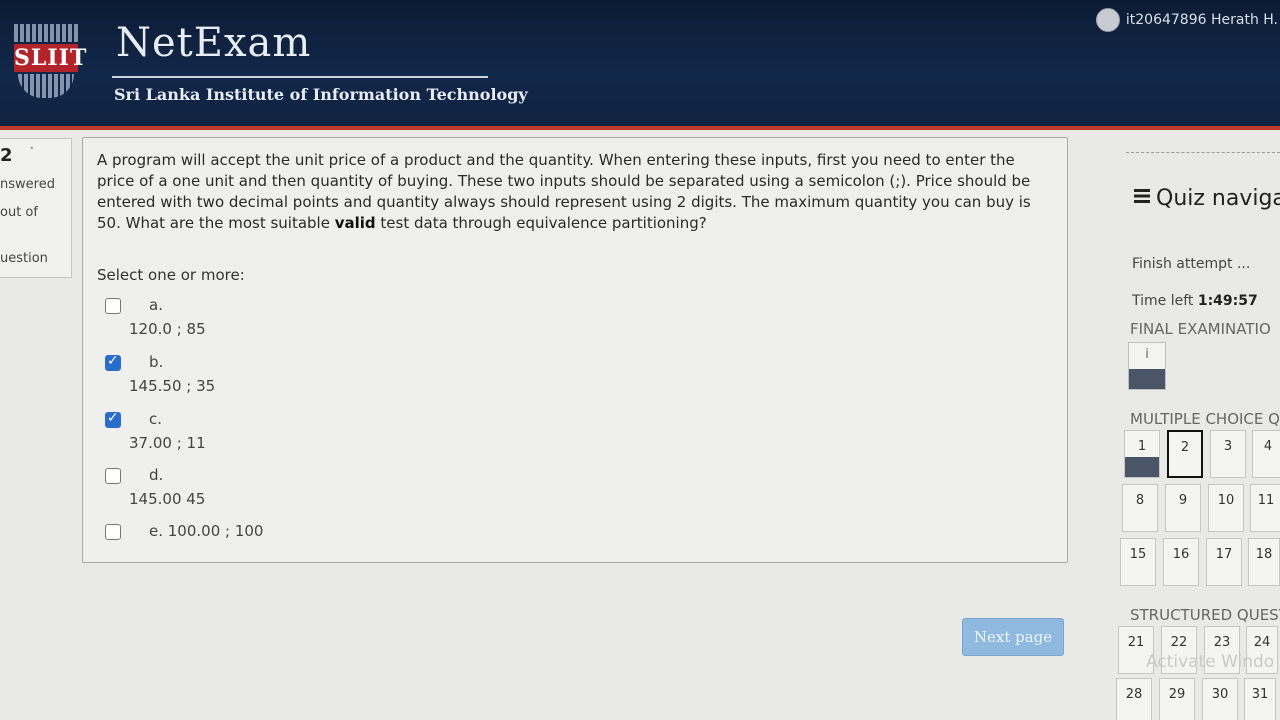 The width and height of the screenshot is (1280, 720). I want to click on nav-question-9: 9, so click(1183, 508).